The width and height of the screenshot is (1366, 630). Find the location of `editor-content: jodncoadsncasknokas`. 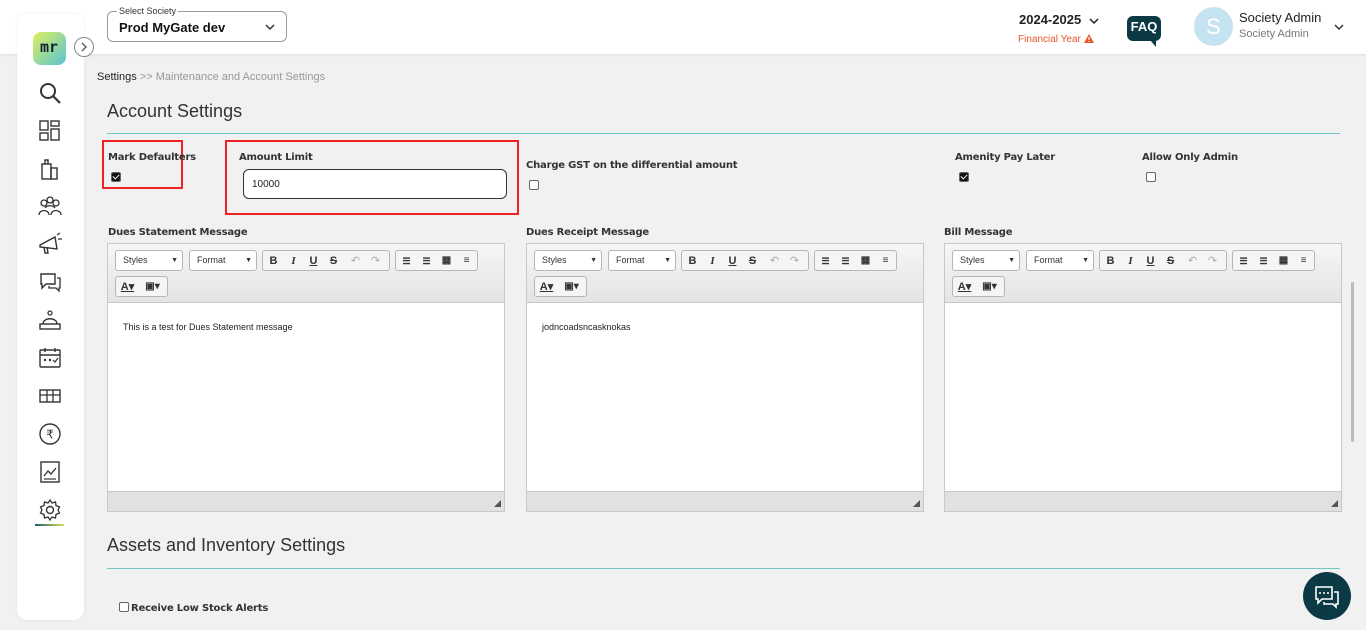

editor-content: jodncoadsncasknokas is located at coordinates (586, 327).